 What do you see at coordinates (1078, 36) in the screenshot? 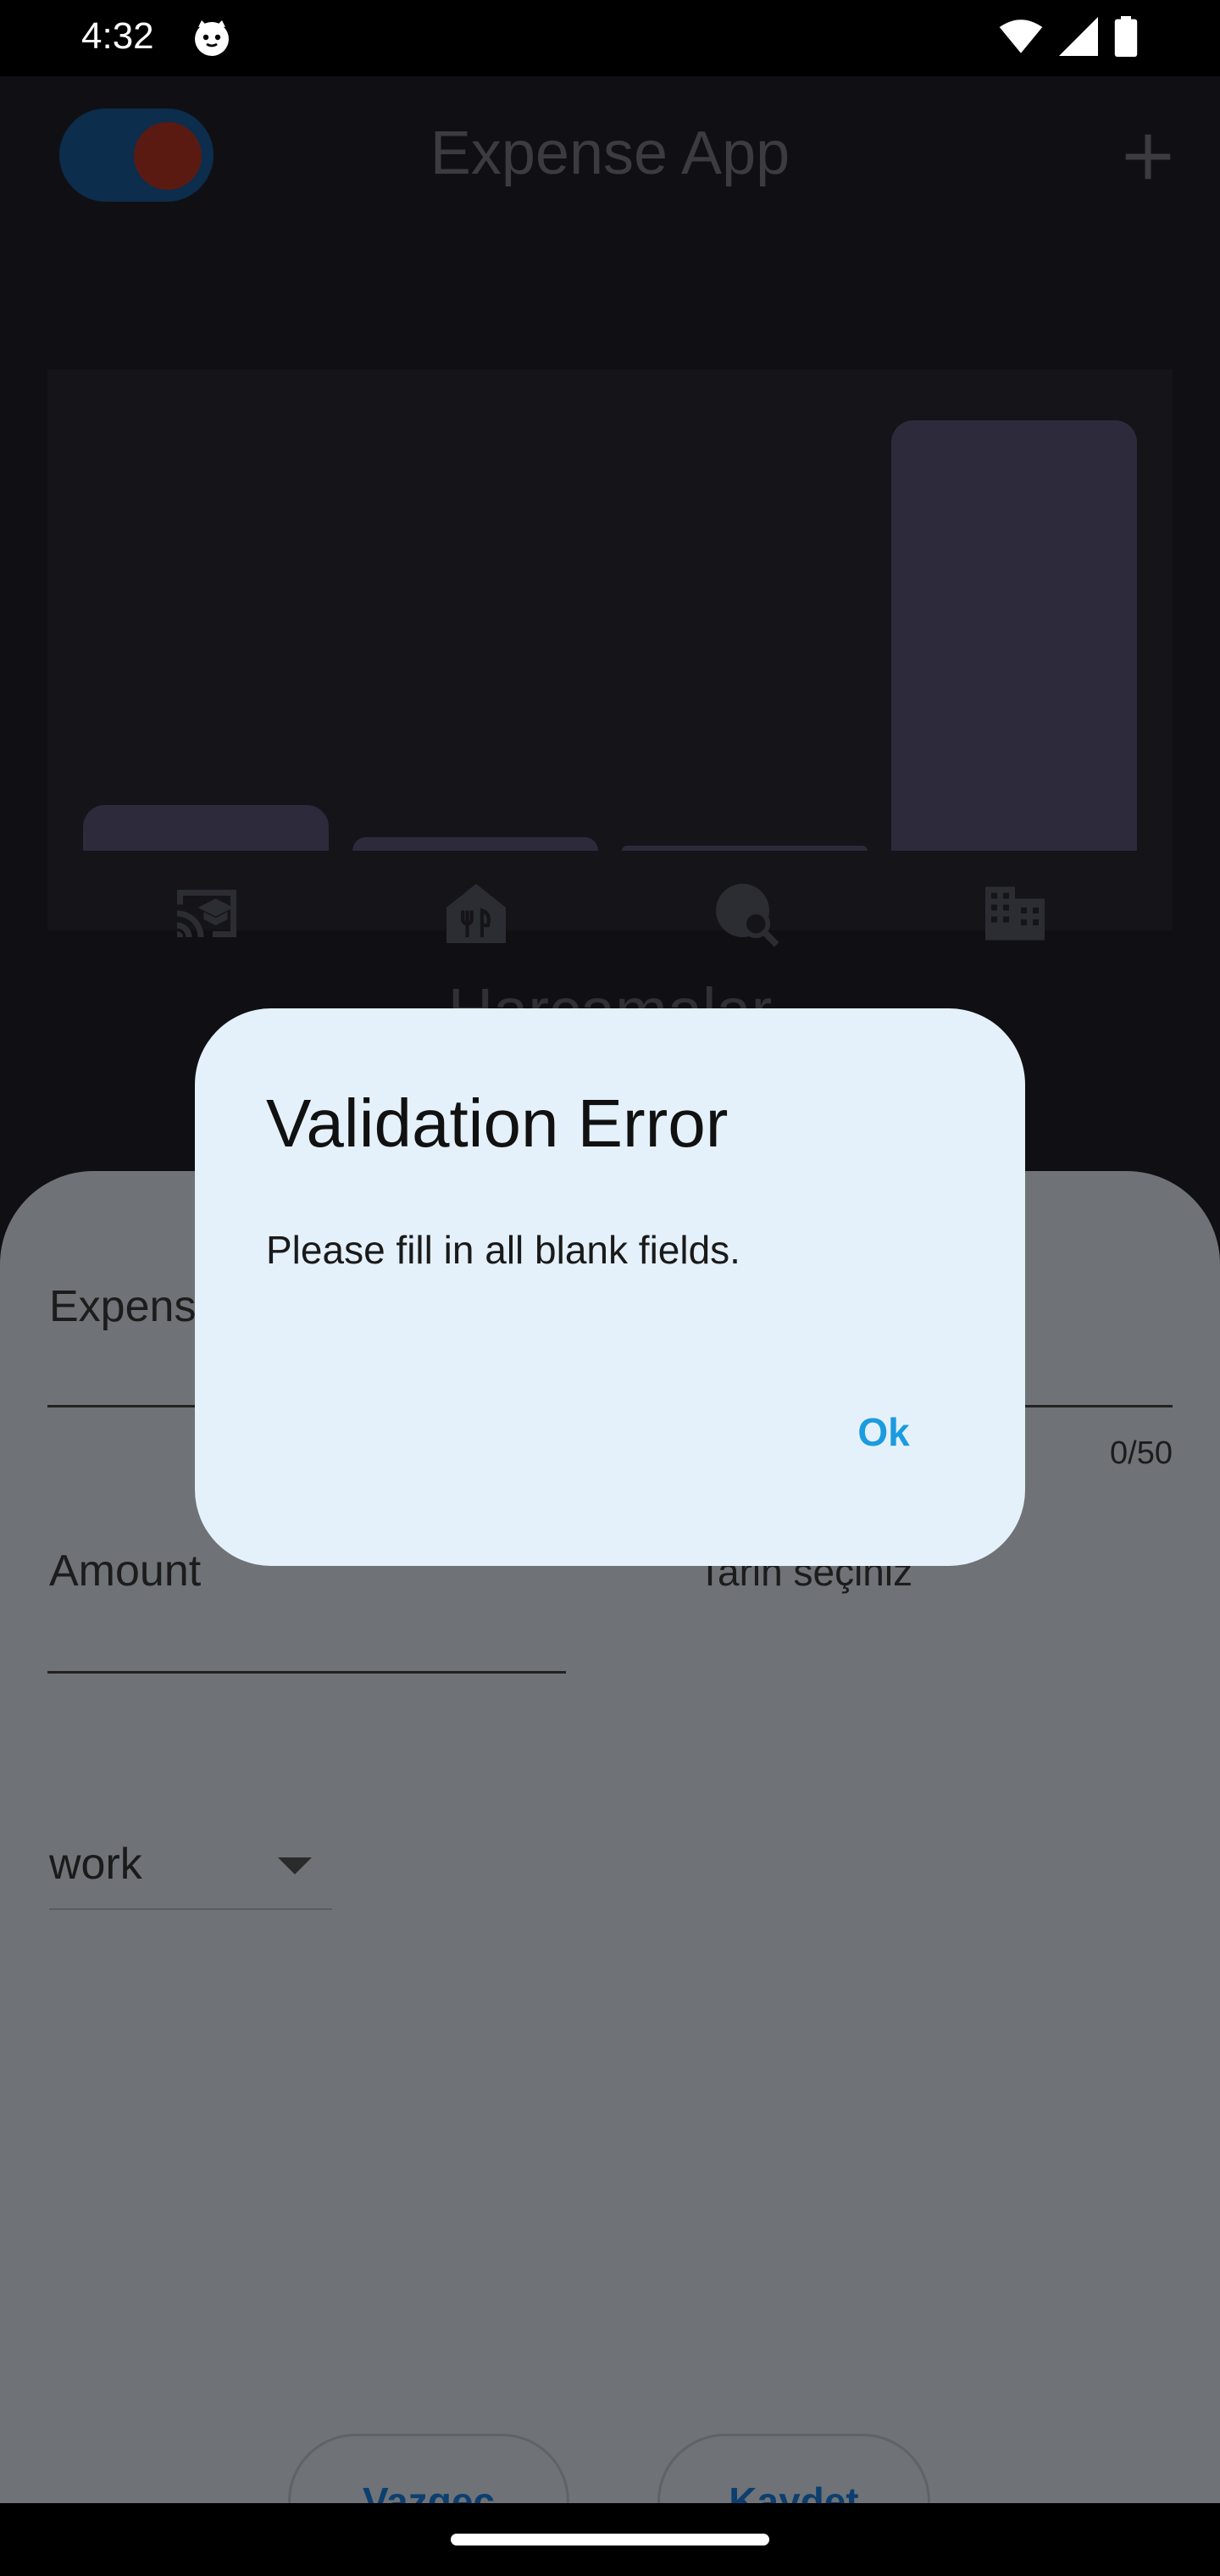
I see `signal-icon` at bounding box center [1078, 36].